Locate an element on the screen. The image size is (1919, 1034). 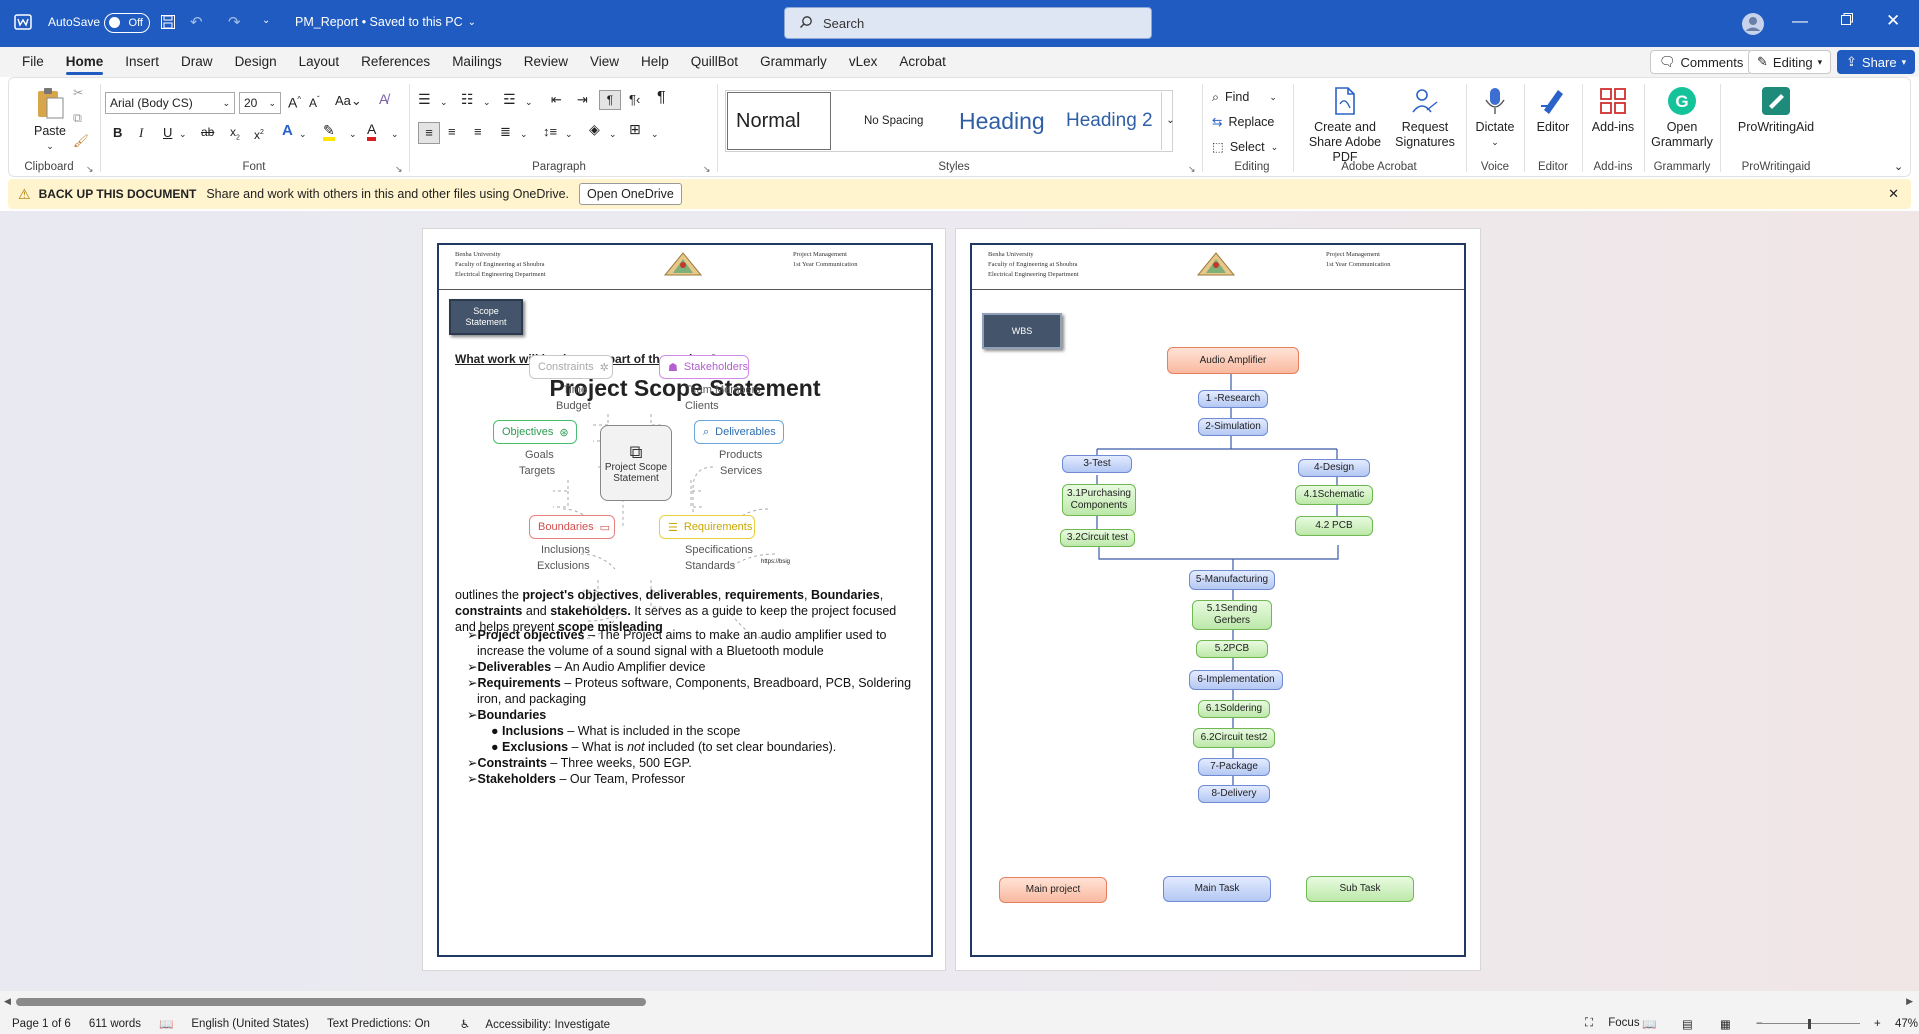
close-info-bar-icon: ✕ is located at coordinates (1893, 194).